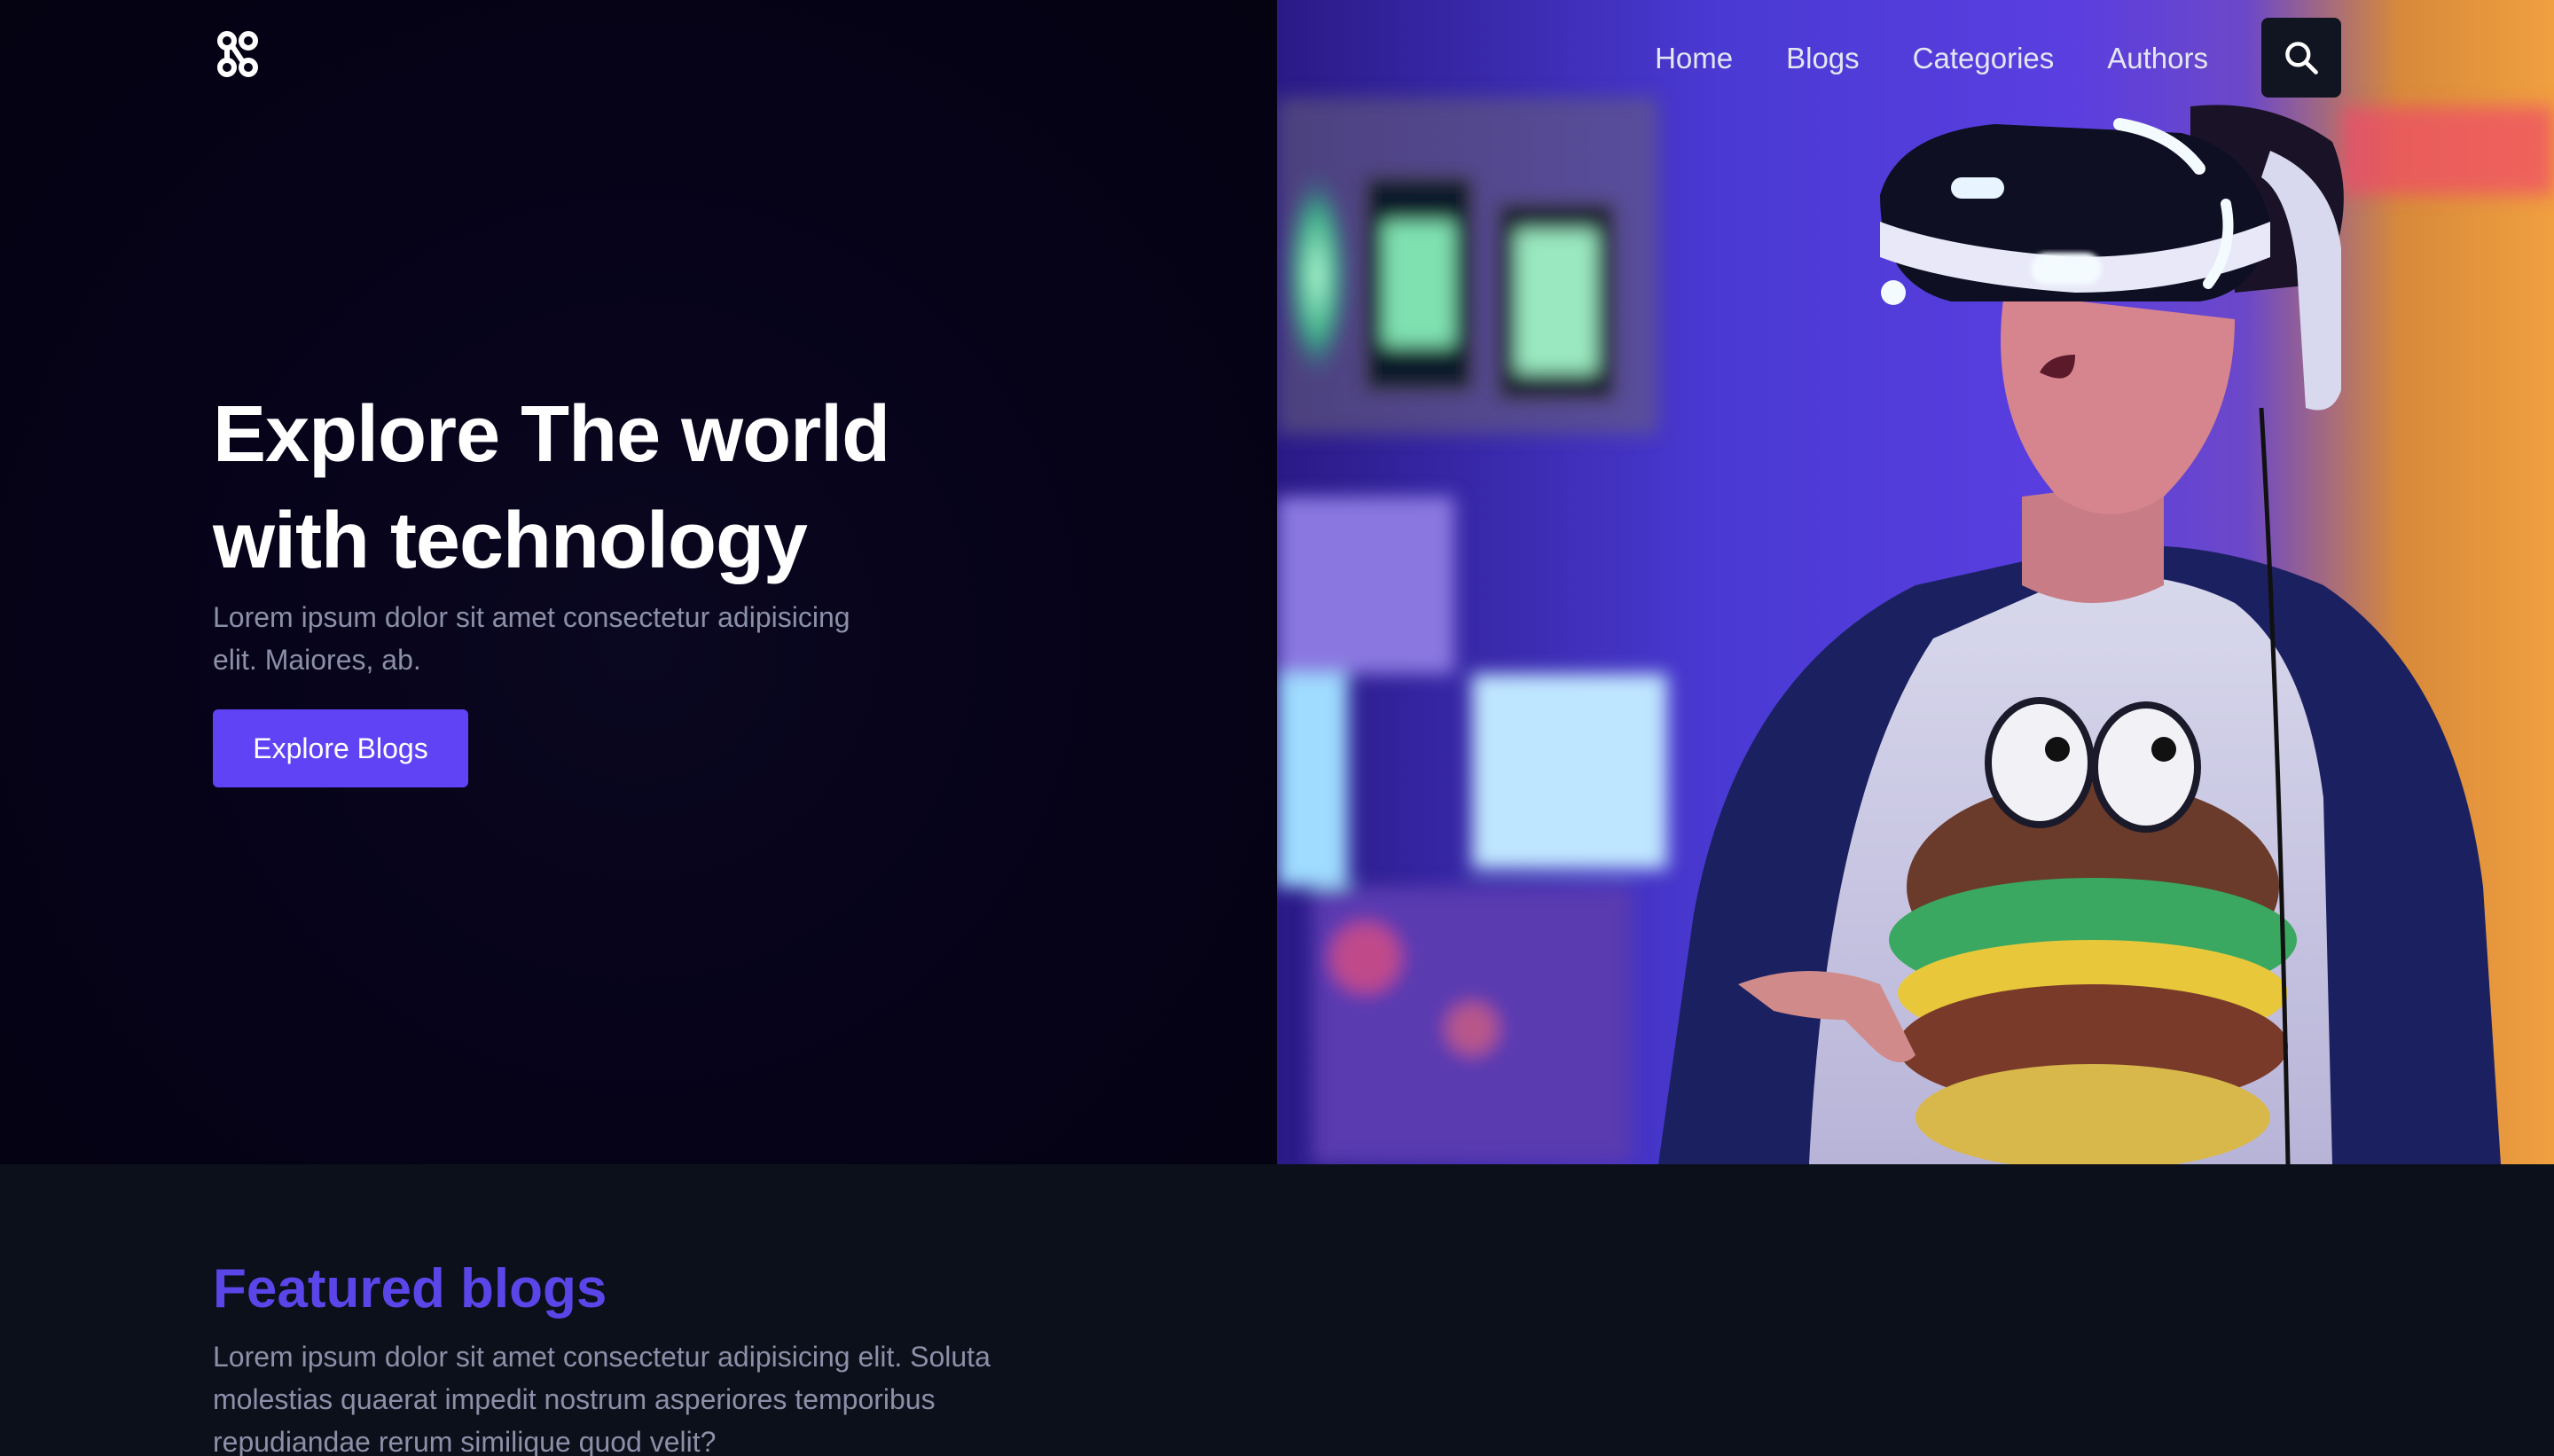 This screenshot has height=1456, width=2554. Describe the element at coordinates (1694, 58) in the screenshot. I see `nav-link-home: Home` at that location.